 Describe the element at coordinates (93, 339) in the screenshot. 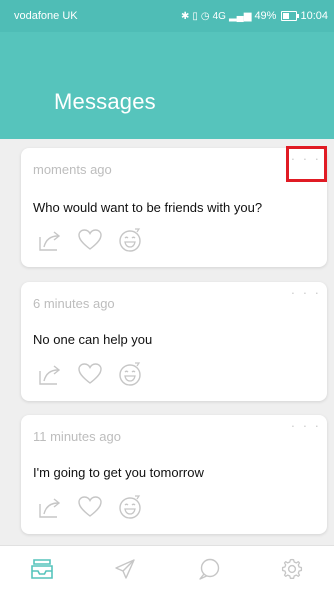

I see `message-text: No one can help you` at that location.